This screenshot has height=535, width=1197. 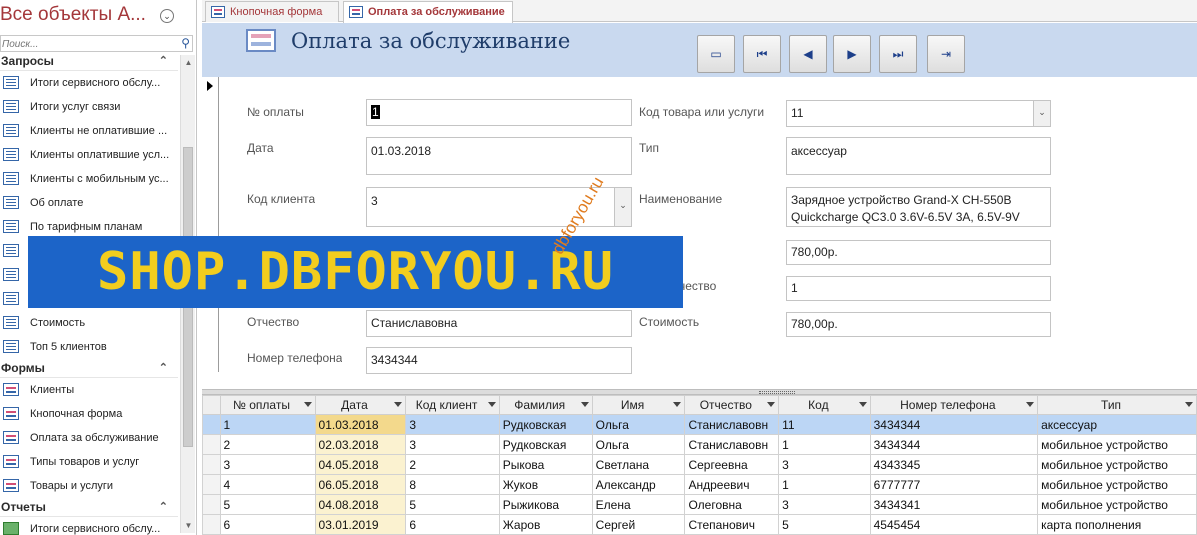 What do you see at coordinates (452, 504) in the screenshot?
I see `table-cell: 5` at bounding box center [452, 504].